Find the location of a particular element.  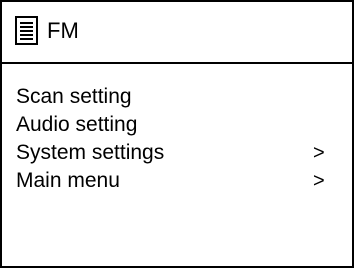

menu-item-label: Scan setting is located at coordinates (74, 96).